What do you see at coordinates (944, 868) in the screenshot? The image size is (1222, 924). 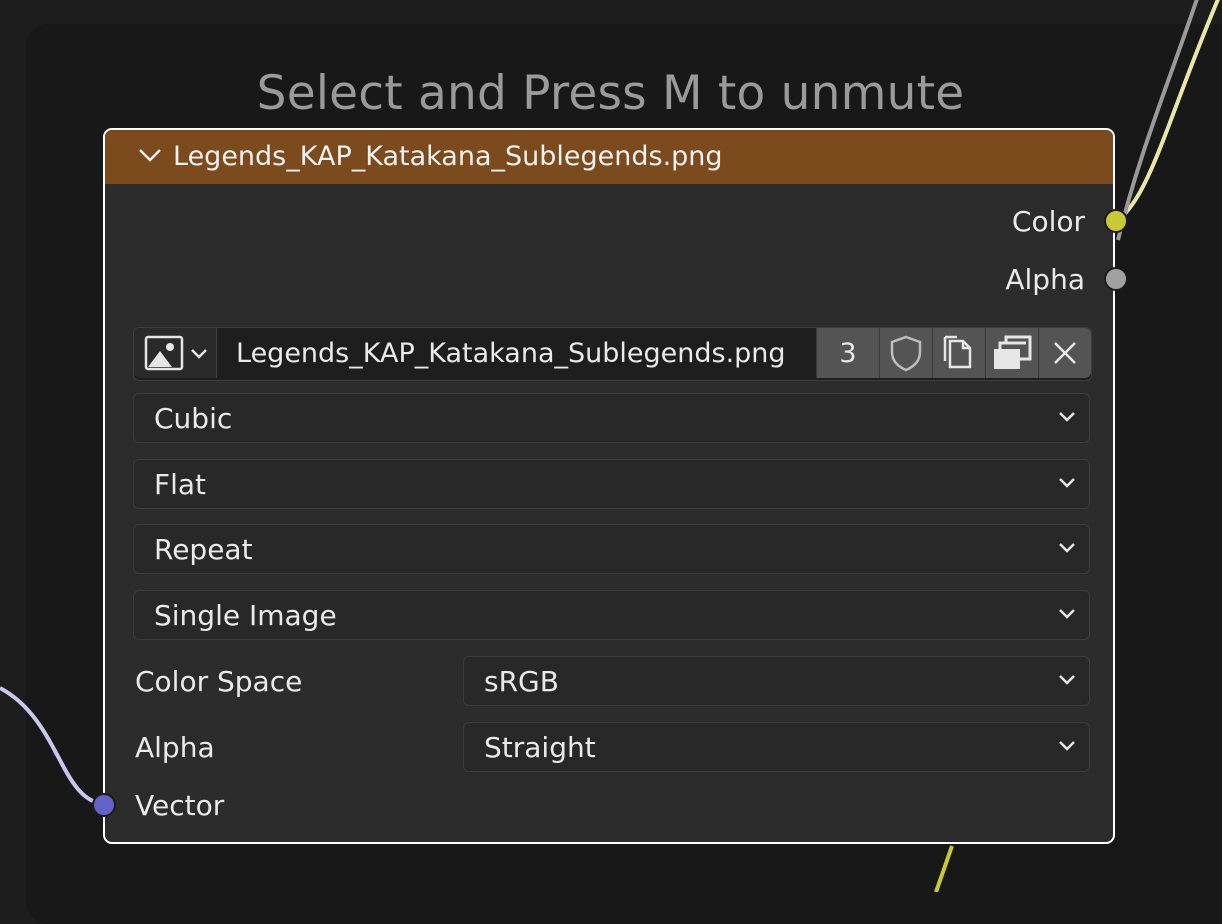 I see `lower-link` at bounding box center [944, 868].